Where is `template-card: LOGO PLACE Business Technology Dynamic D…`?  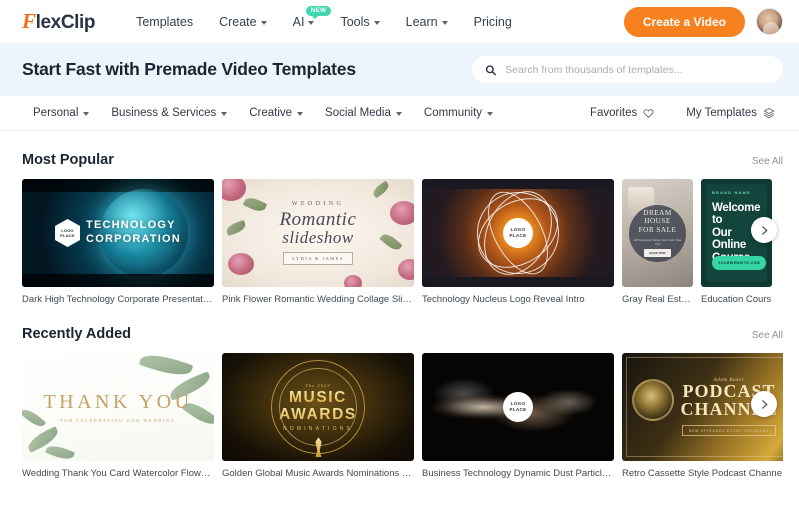 template-card: LOGO PLACE Business Technology Dynamic D… is located at coordinates (518, 416).